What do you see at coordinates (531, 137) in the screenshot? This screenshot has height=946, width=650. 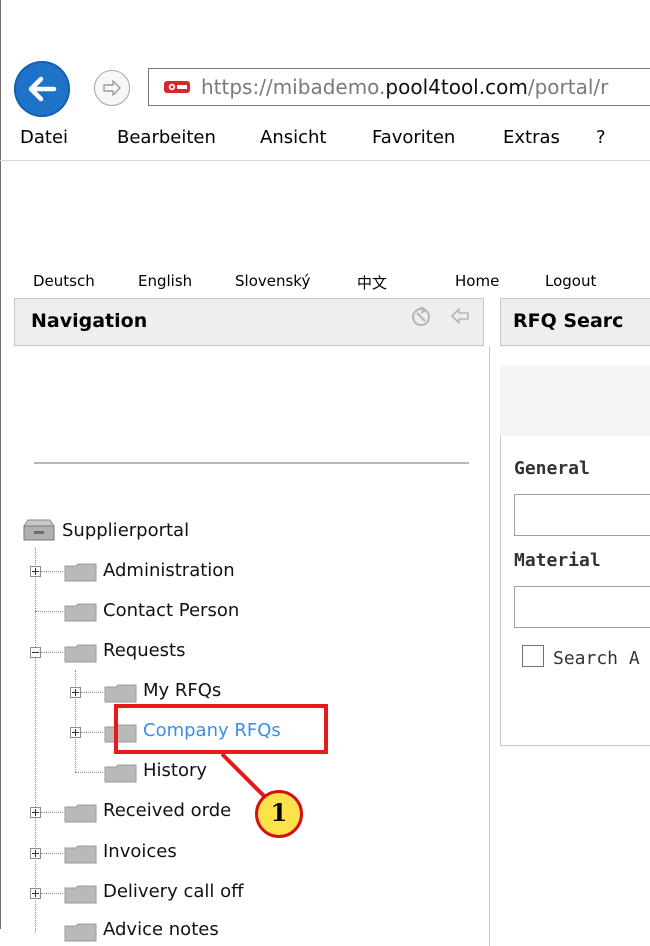 I see `menu-tools: Extras` at bounding box center [531, 137].